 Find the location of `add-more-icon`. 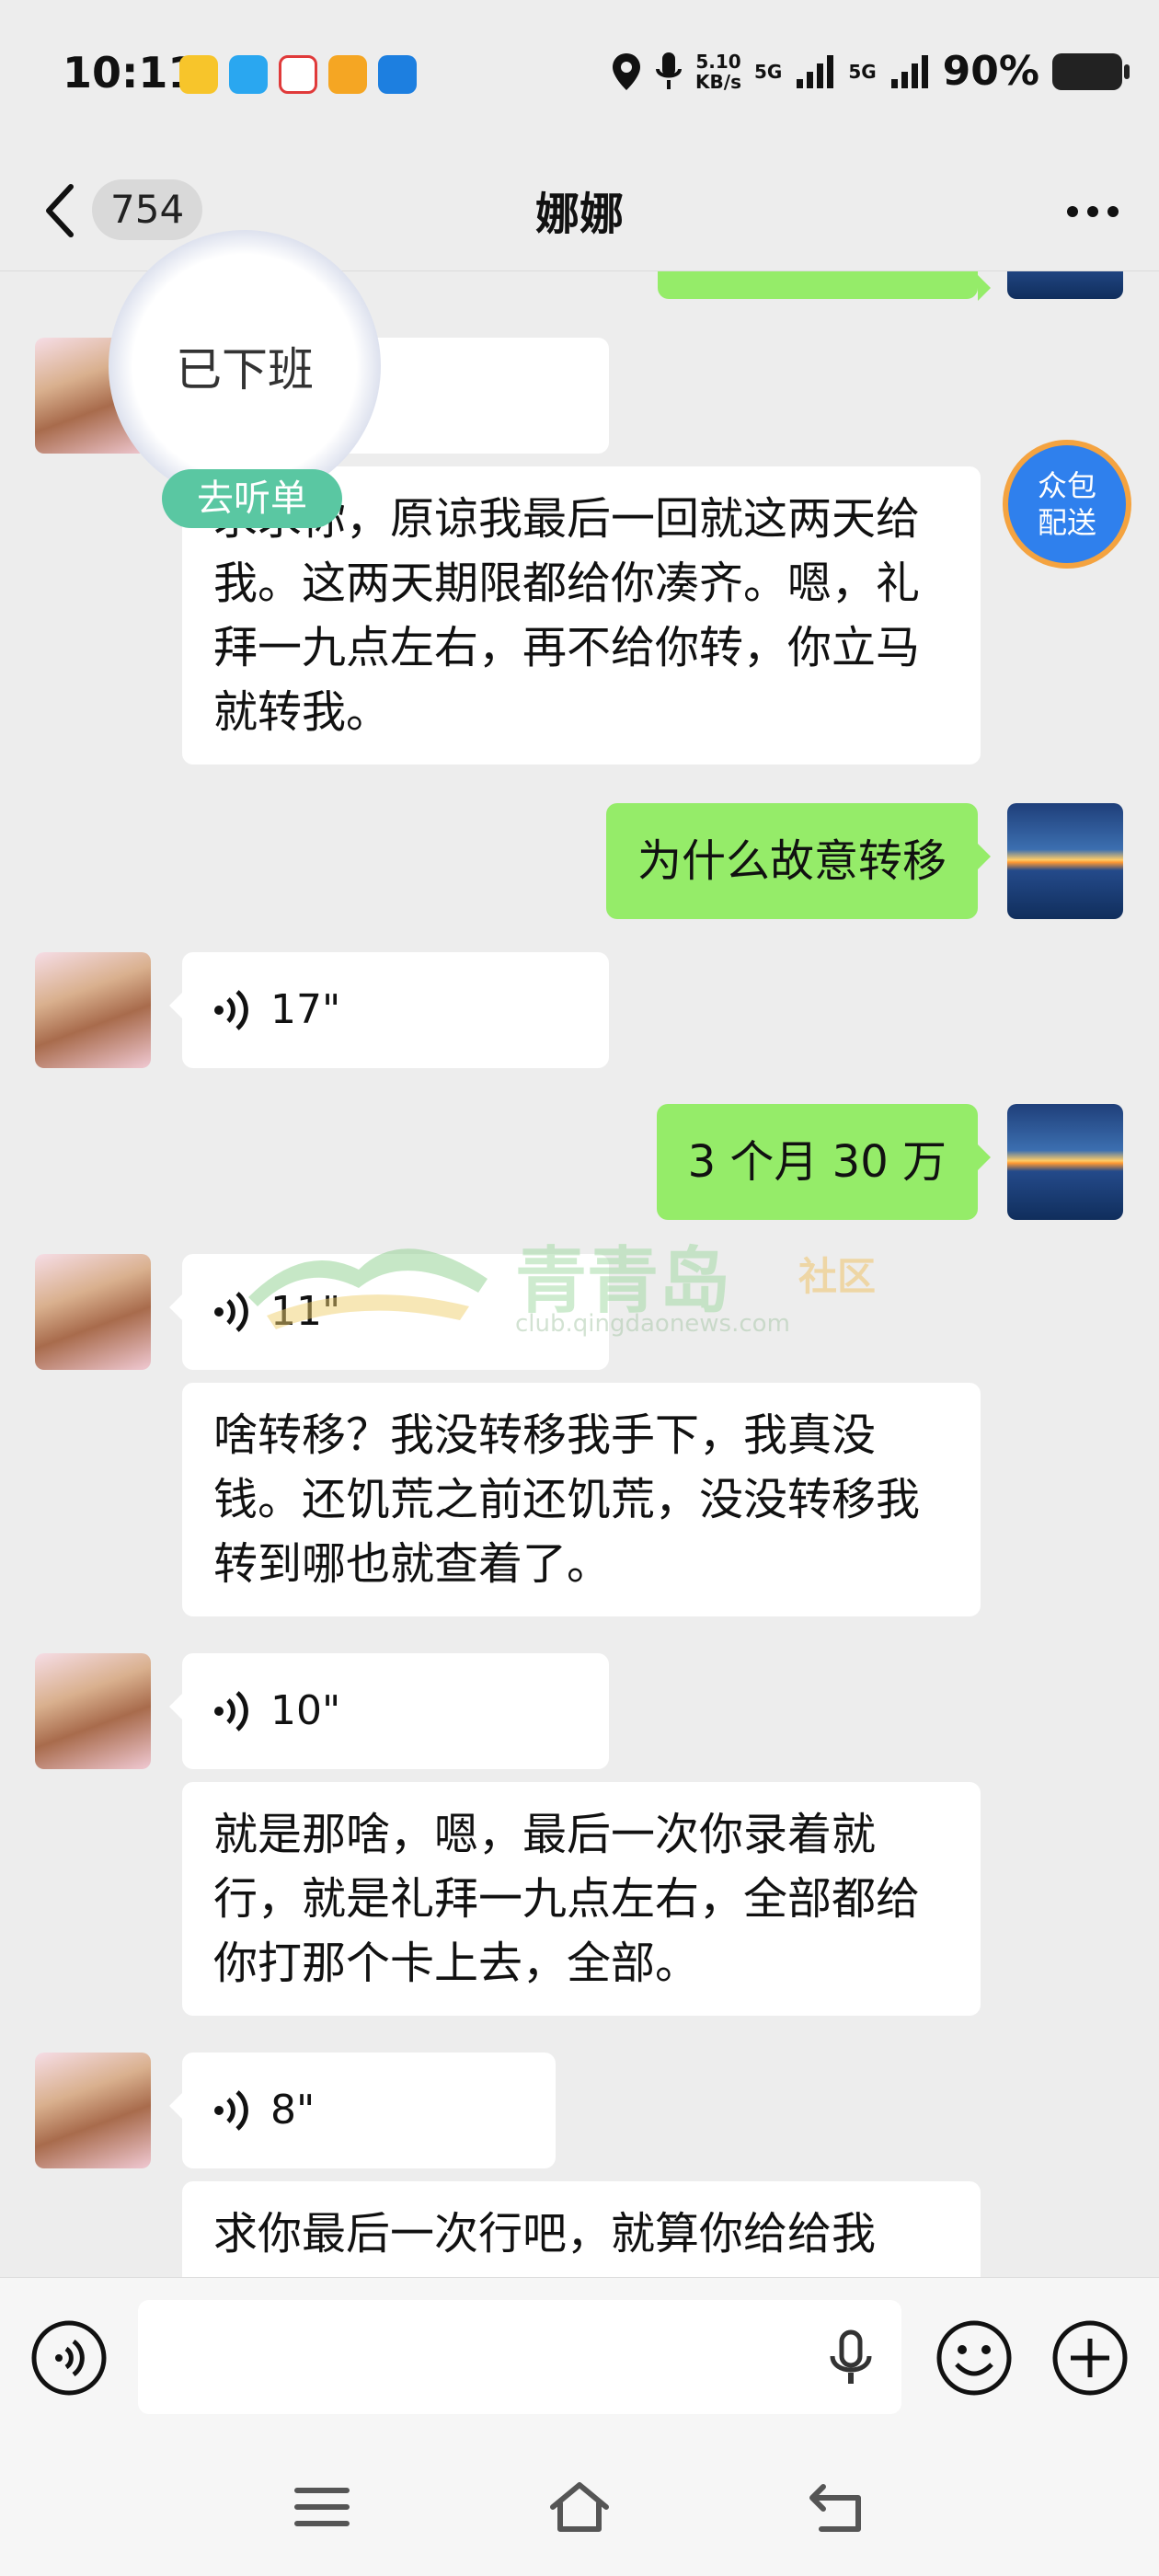

add-more-icon is located at coordinates (1090, 2358).